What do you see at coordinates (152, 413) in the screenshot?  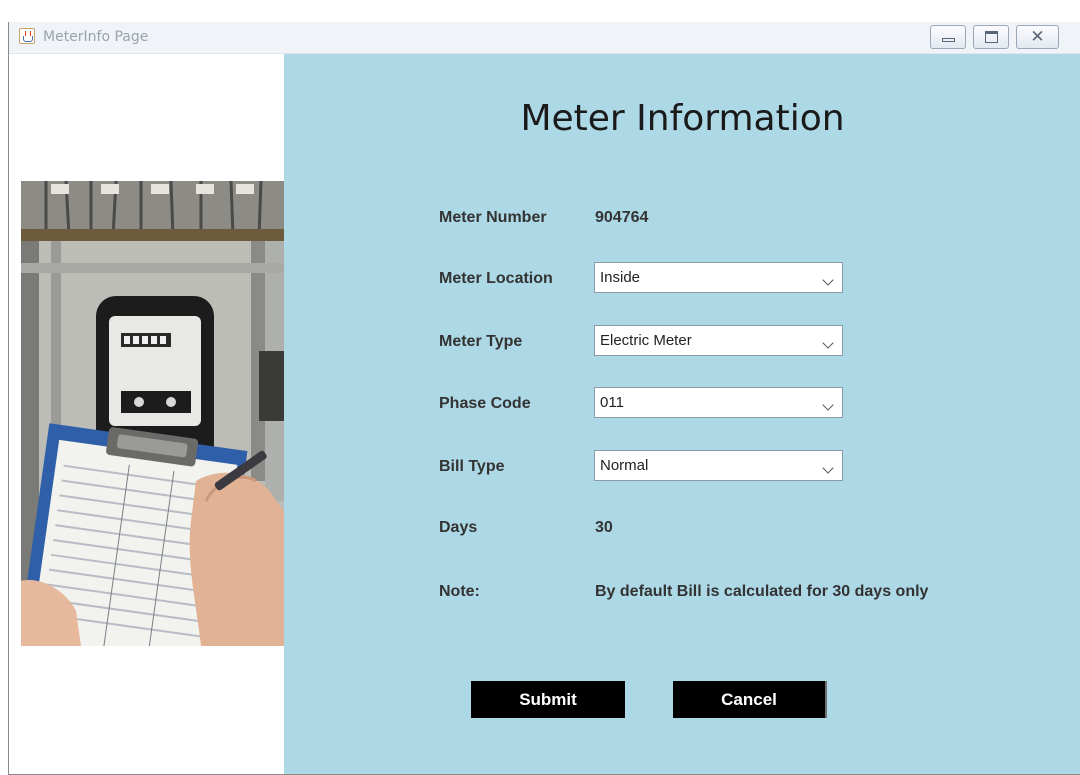 I see `meter-reading-photo` at bounding box center [152, 413].